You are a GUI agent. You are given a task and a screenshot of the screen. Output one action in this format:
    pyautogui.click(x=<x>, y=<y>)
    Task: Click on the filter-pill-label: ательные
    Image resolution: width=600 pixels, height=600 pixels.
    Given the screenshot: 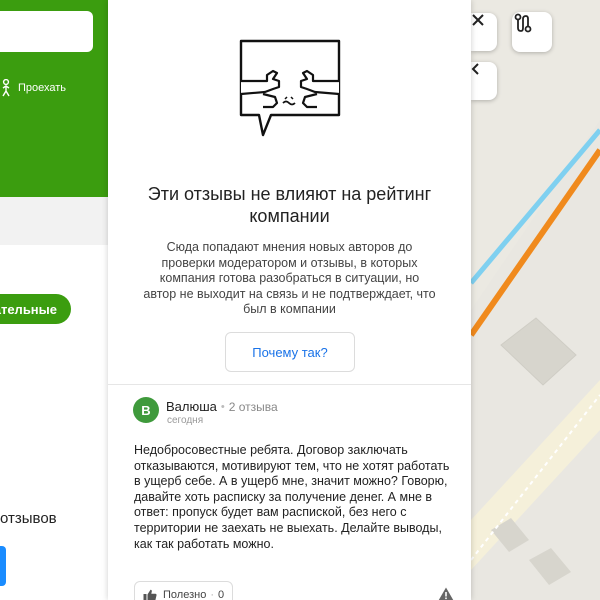 What is the action you would take?
    pyautogui.click(x=28, y=309)
    